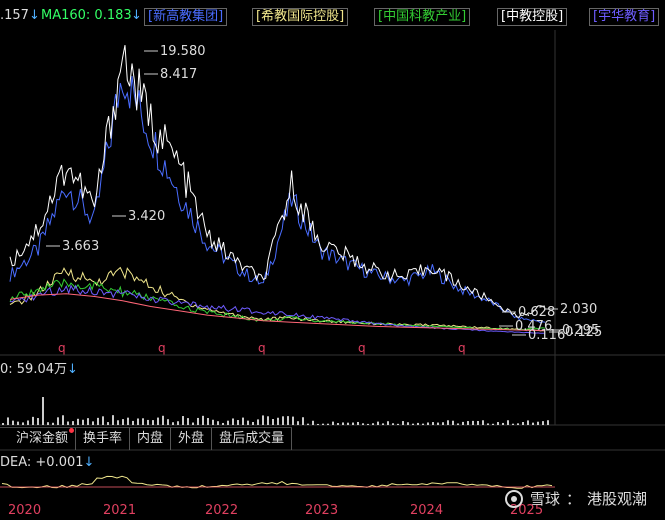  What do you see at coordinates (544, 499) in the screenshot?
I see `watermark-brand: 雪球` at bounding box center [544, 499].